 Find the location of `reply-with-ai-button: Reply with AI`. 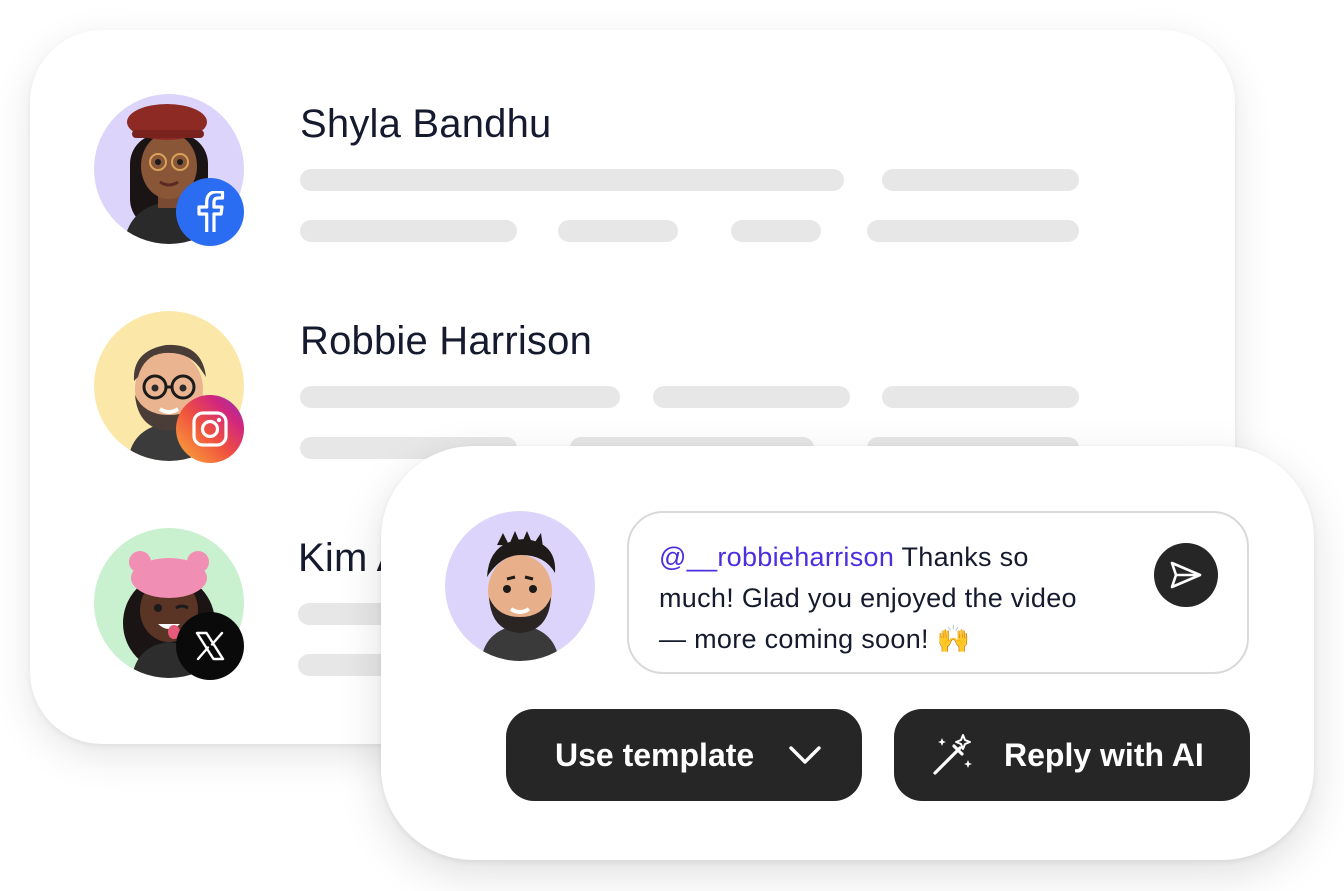

reply-with-ai-button: Reply with AI is located at coordinates (1072, 755).